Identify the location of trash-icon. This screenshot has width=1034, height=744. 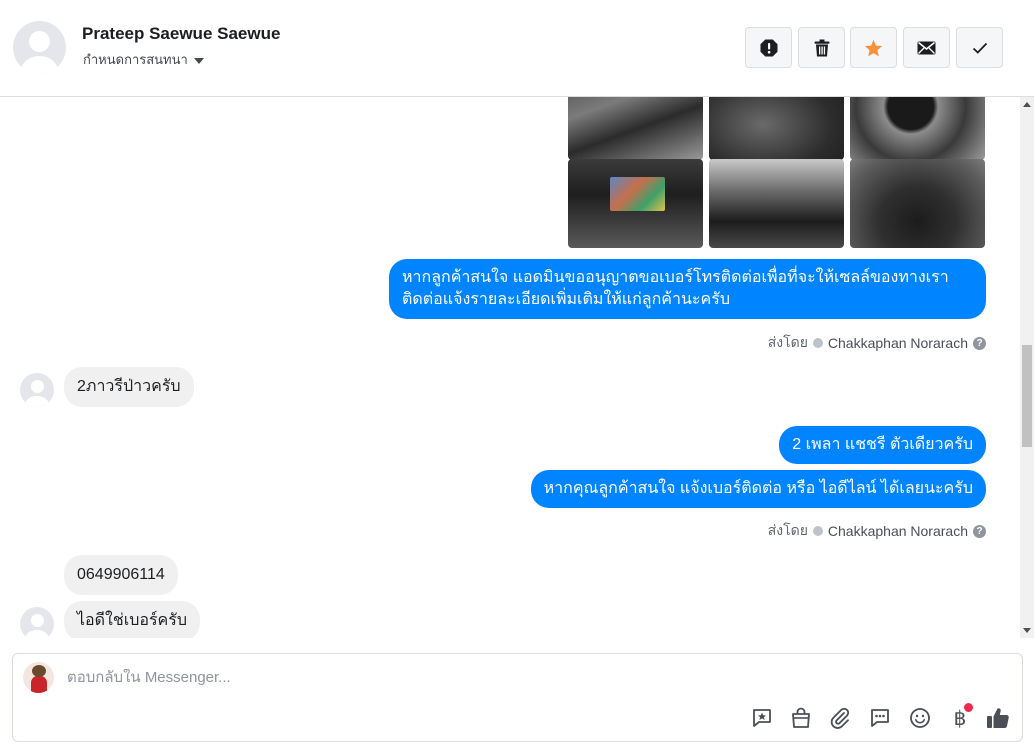
(821, 47).